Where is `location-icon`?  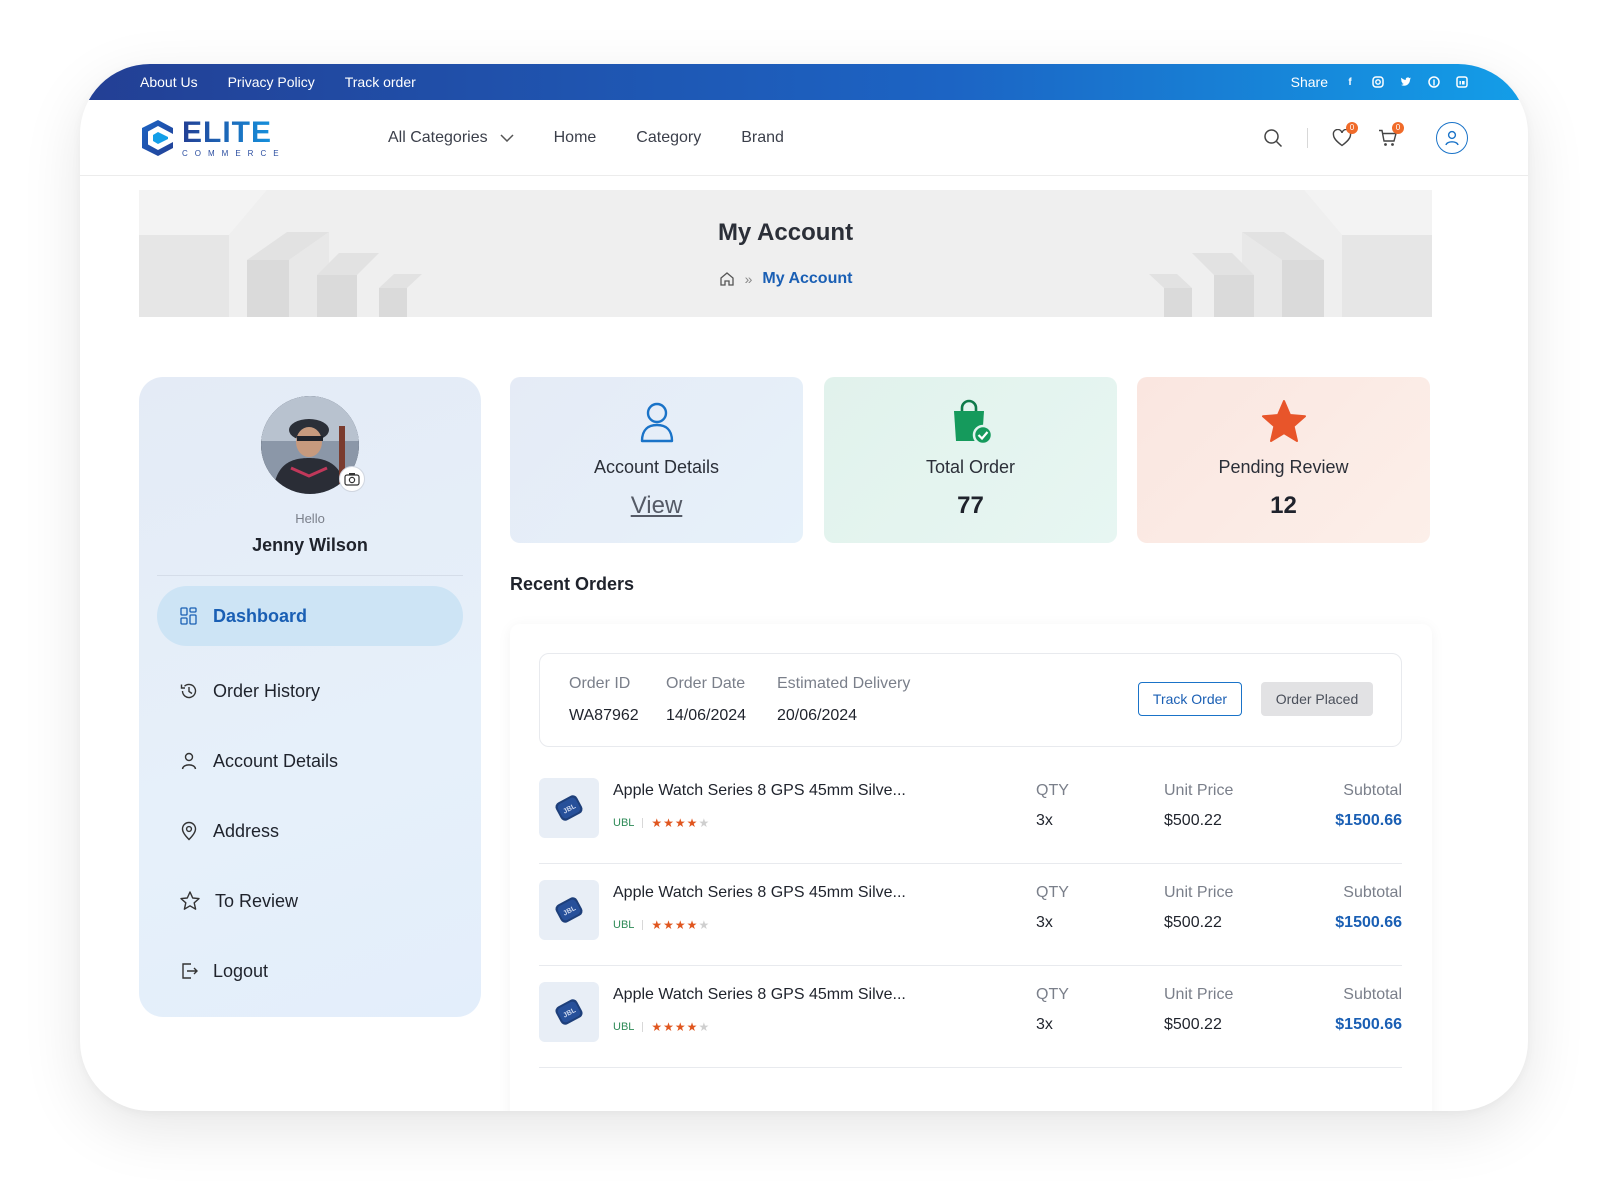 location-icon is located at coordinates (189, 831).